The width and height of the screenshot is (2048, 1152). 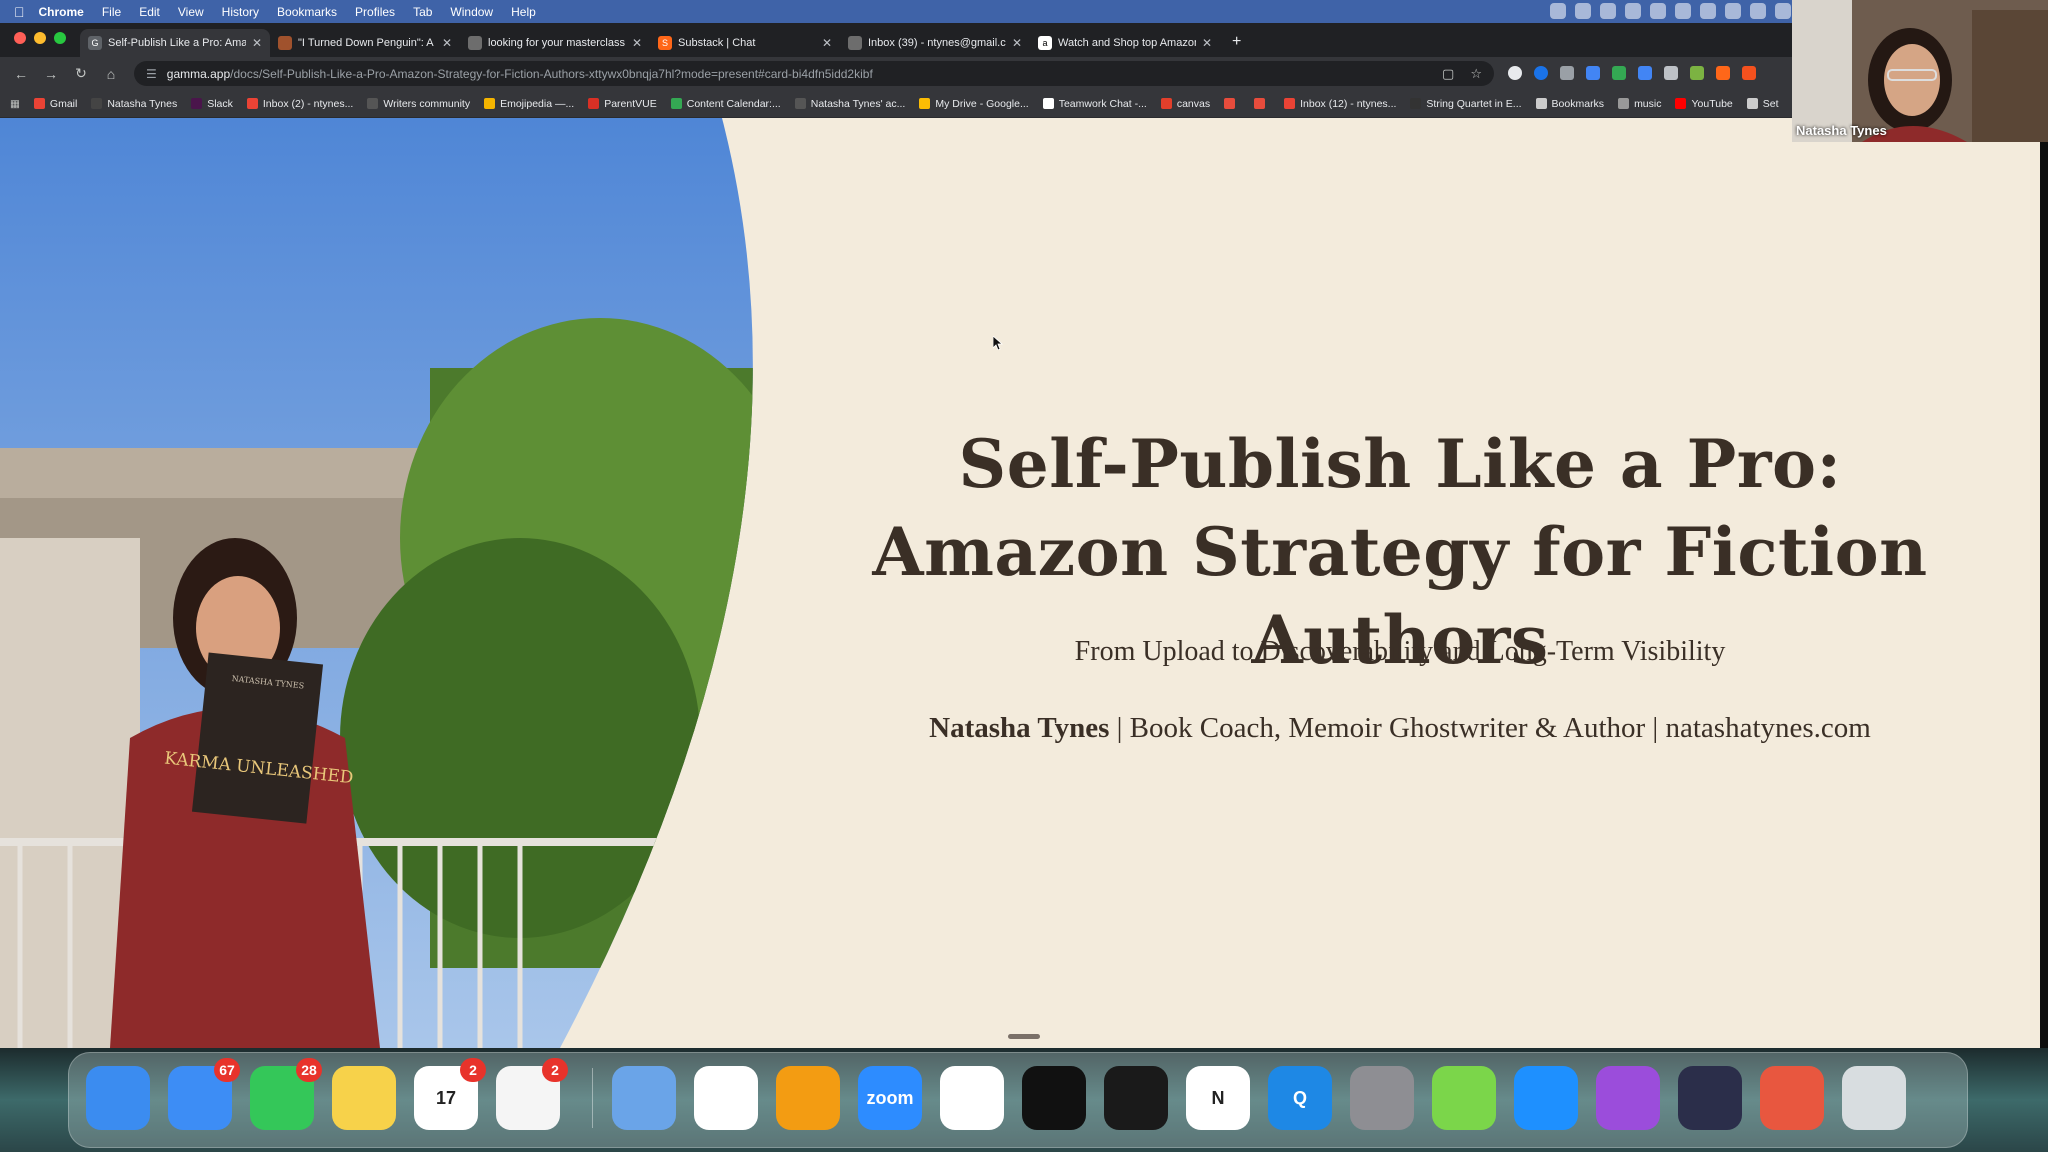 I want to click on bookmark-item: music, so click(x=1639, y=104).